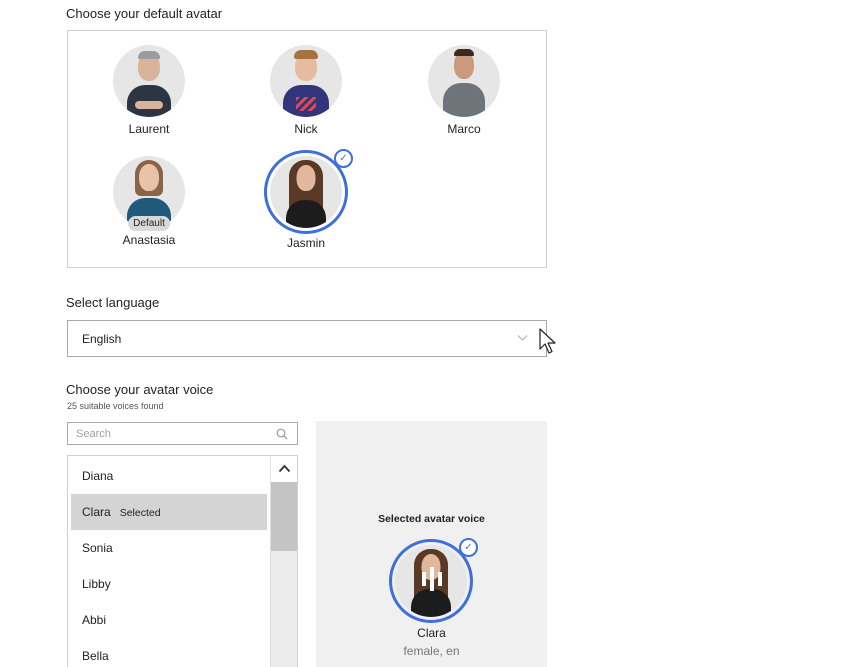 The image size is (854, 667). Describe the element at coordinates (169, 512) in the screenshot. I see `voice-item-clara: Clara Selected` at that location.